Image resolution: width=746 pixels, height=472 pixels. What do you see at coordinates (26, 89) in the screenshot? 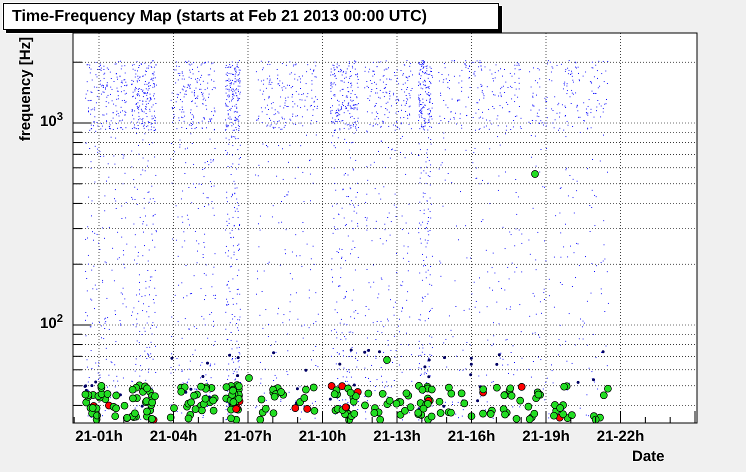
I see `y-axis-label: frequency [Hz]` at bounding box center [26, 89].